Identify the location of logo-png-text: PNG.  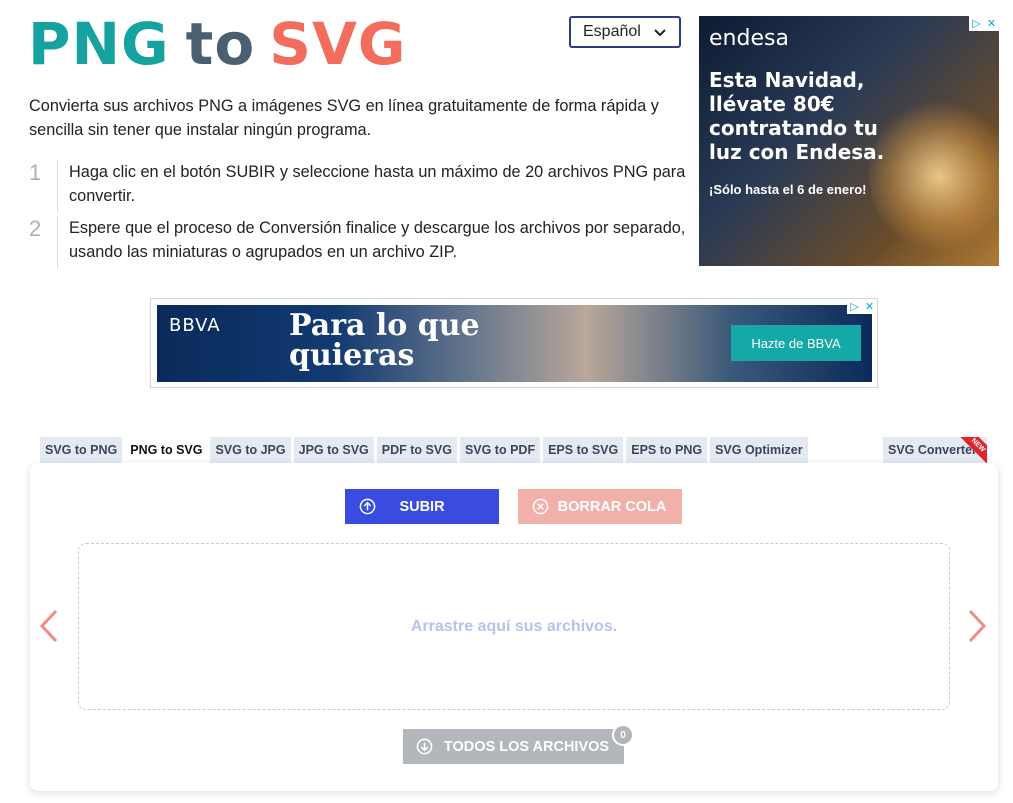
(99, 44).